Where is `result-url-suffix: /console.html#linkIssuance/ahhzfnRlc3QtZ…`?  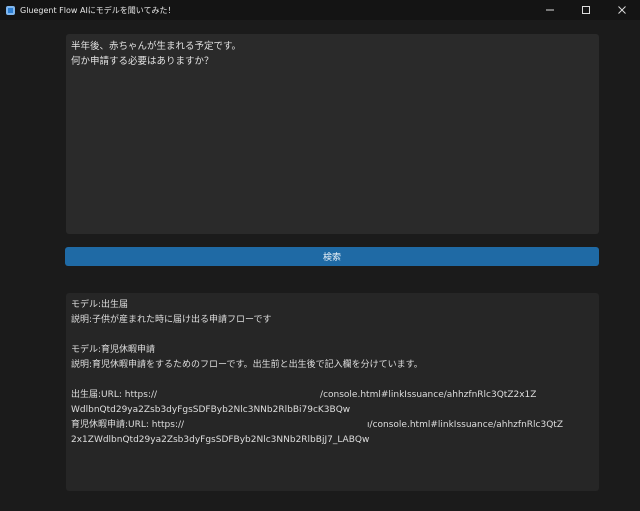
result-url-suffix: /console.html#linkIssuance/ahhzfnRlc3QtZ… is located at coordinates (428, 395).